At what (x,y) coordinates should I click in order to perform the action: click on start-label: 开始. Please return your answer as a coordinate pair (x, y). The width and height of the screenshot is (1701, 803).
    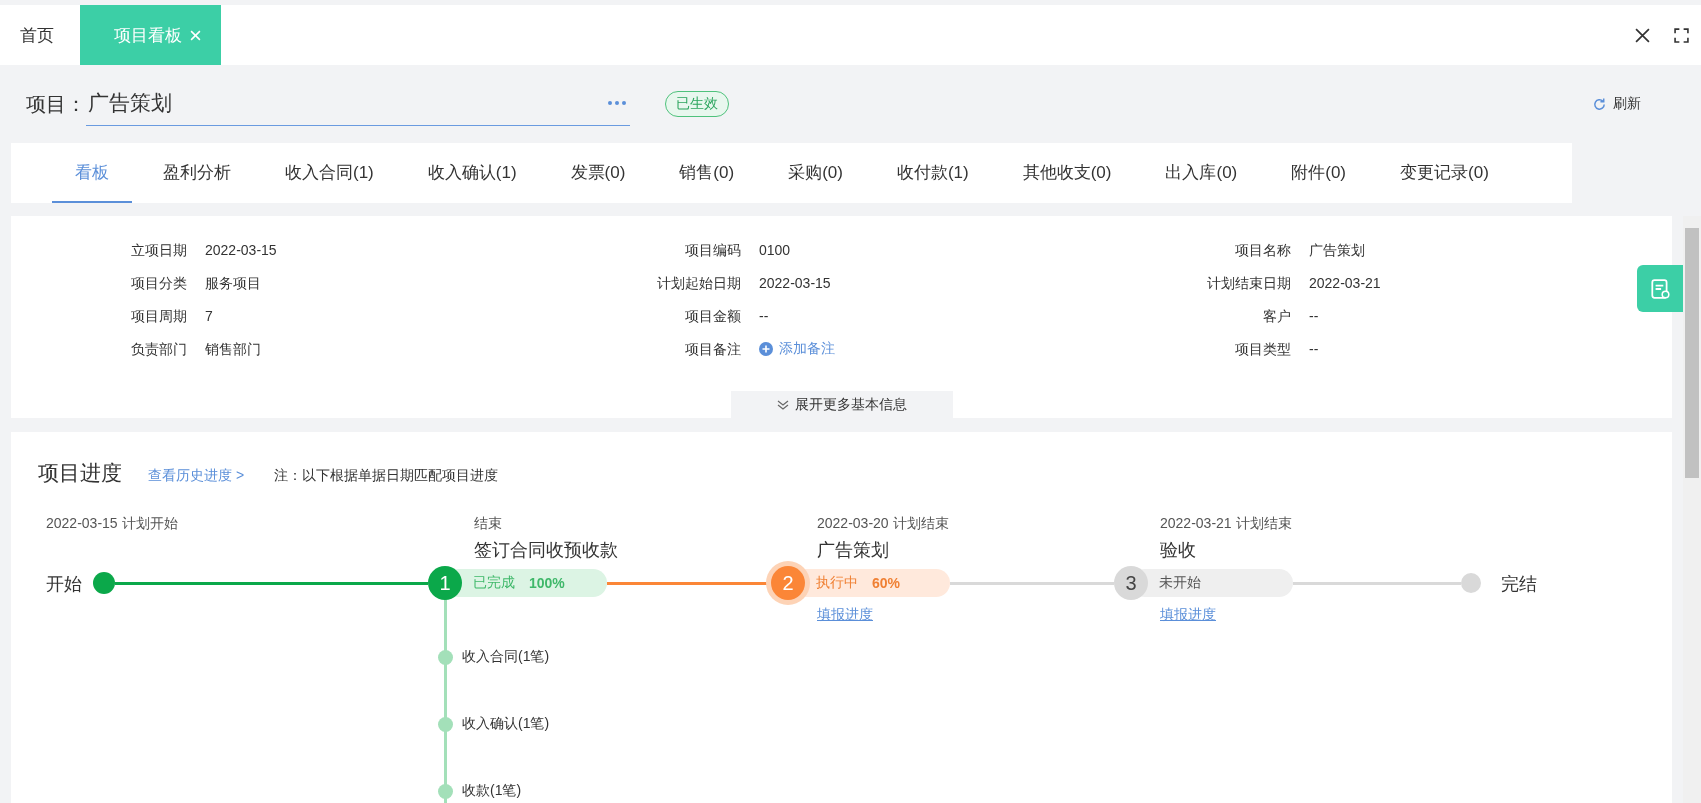
    Looking at the image, I should click on (64, 584).